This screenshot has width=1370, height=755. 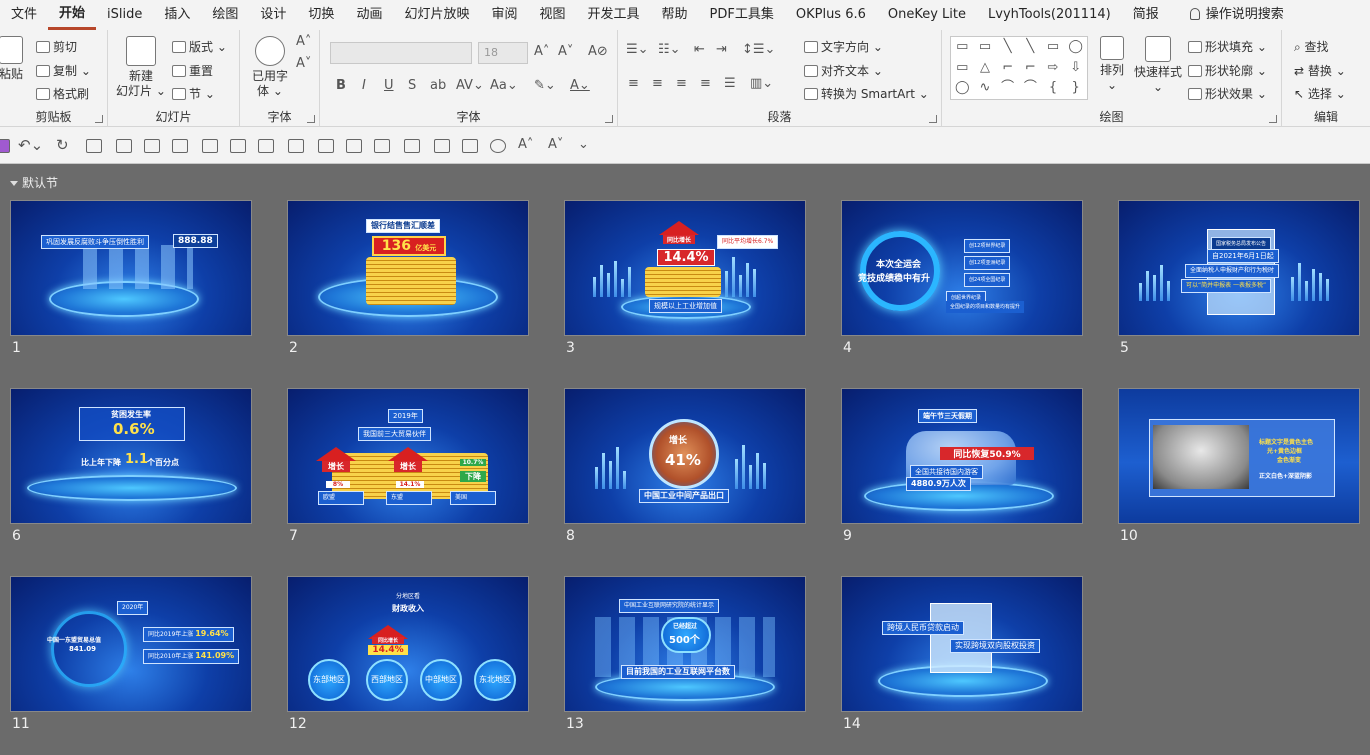 What do you see at coordinates (311, 119) in the screenshot?
I see `charconv-launcher-icon` at bounding box center [311, 119].